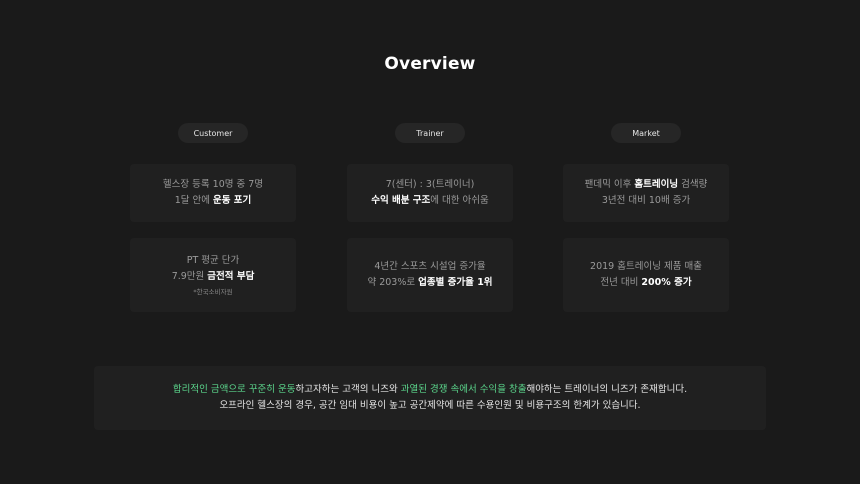 The width and height of the screenshot is (860, 484). What do you see at coordinates (231, 276) in the screenshot?
I see `highlight-text: 금전적 부담` at bounding box center [231, 276].